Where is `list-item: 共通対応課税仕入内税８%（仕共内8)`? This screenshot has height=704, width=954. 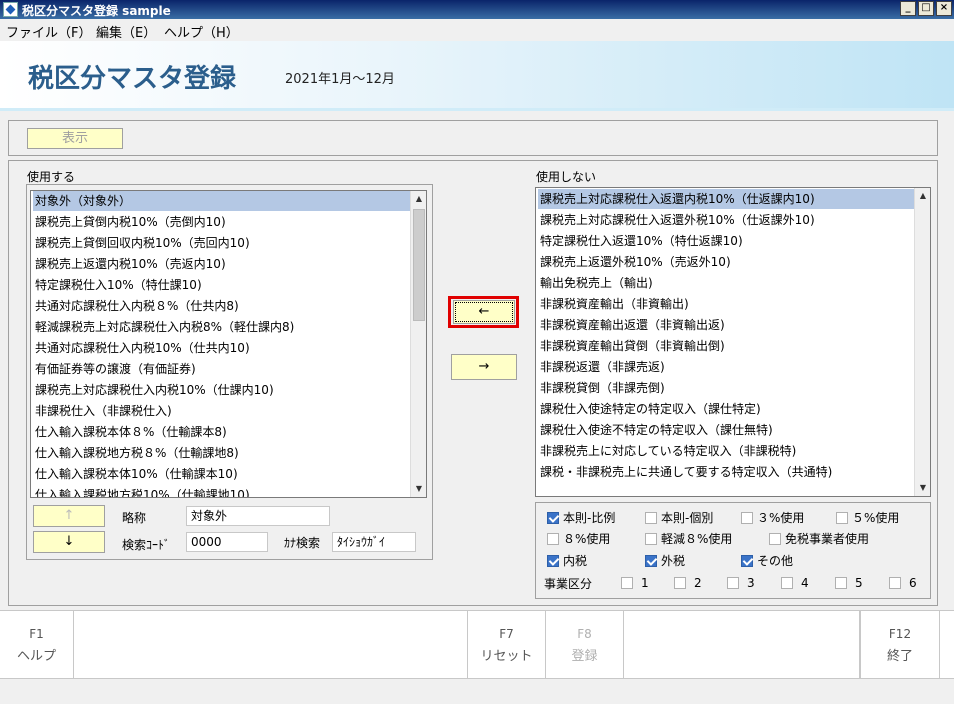 list-item: 共通対応課税仕入内税８%（仕共内8) is located at coordinates (136, 306).